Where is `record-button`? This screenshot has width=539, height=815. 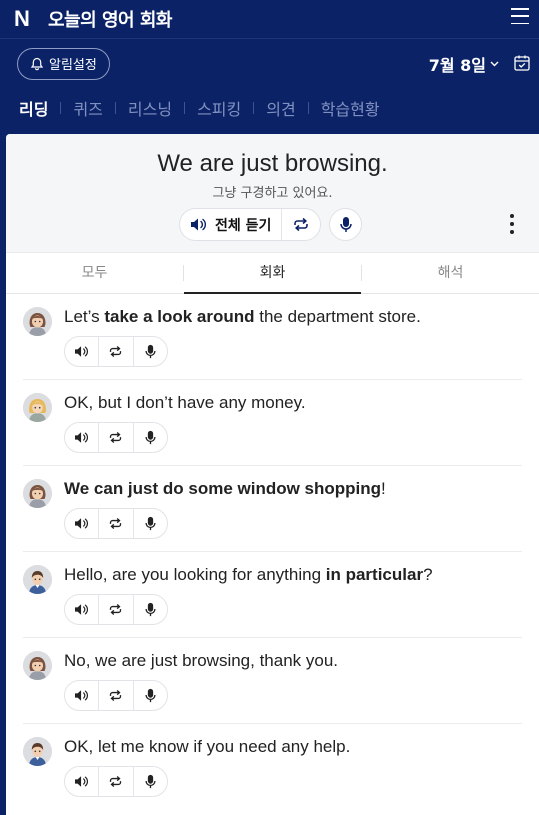
record-button is located at coordinates (346, 224).